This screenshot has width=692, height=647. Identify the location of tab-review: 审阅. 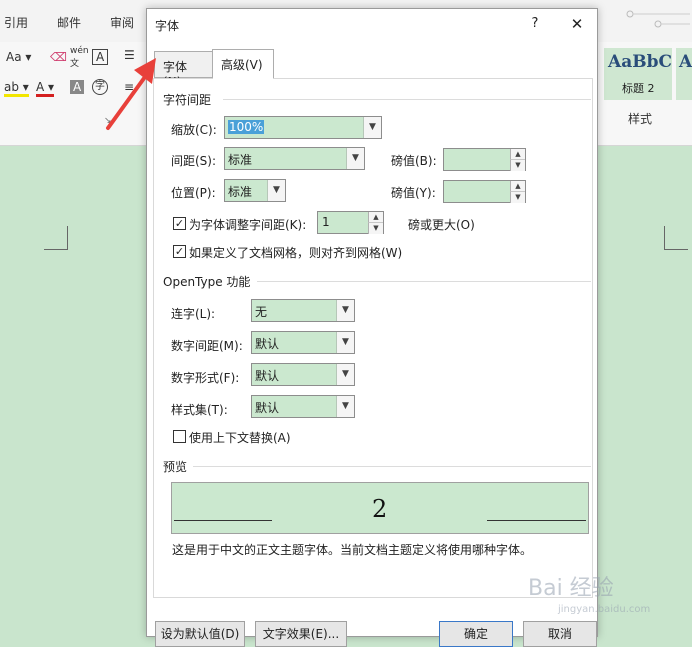
(122, 22).